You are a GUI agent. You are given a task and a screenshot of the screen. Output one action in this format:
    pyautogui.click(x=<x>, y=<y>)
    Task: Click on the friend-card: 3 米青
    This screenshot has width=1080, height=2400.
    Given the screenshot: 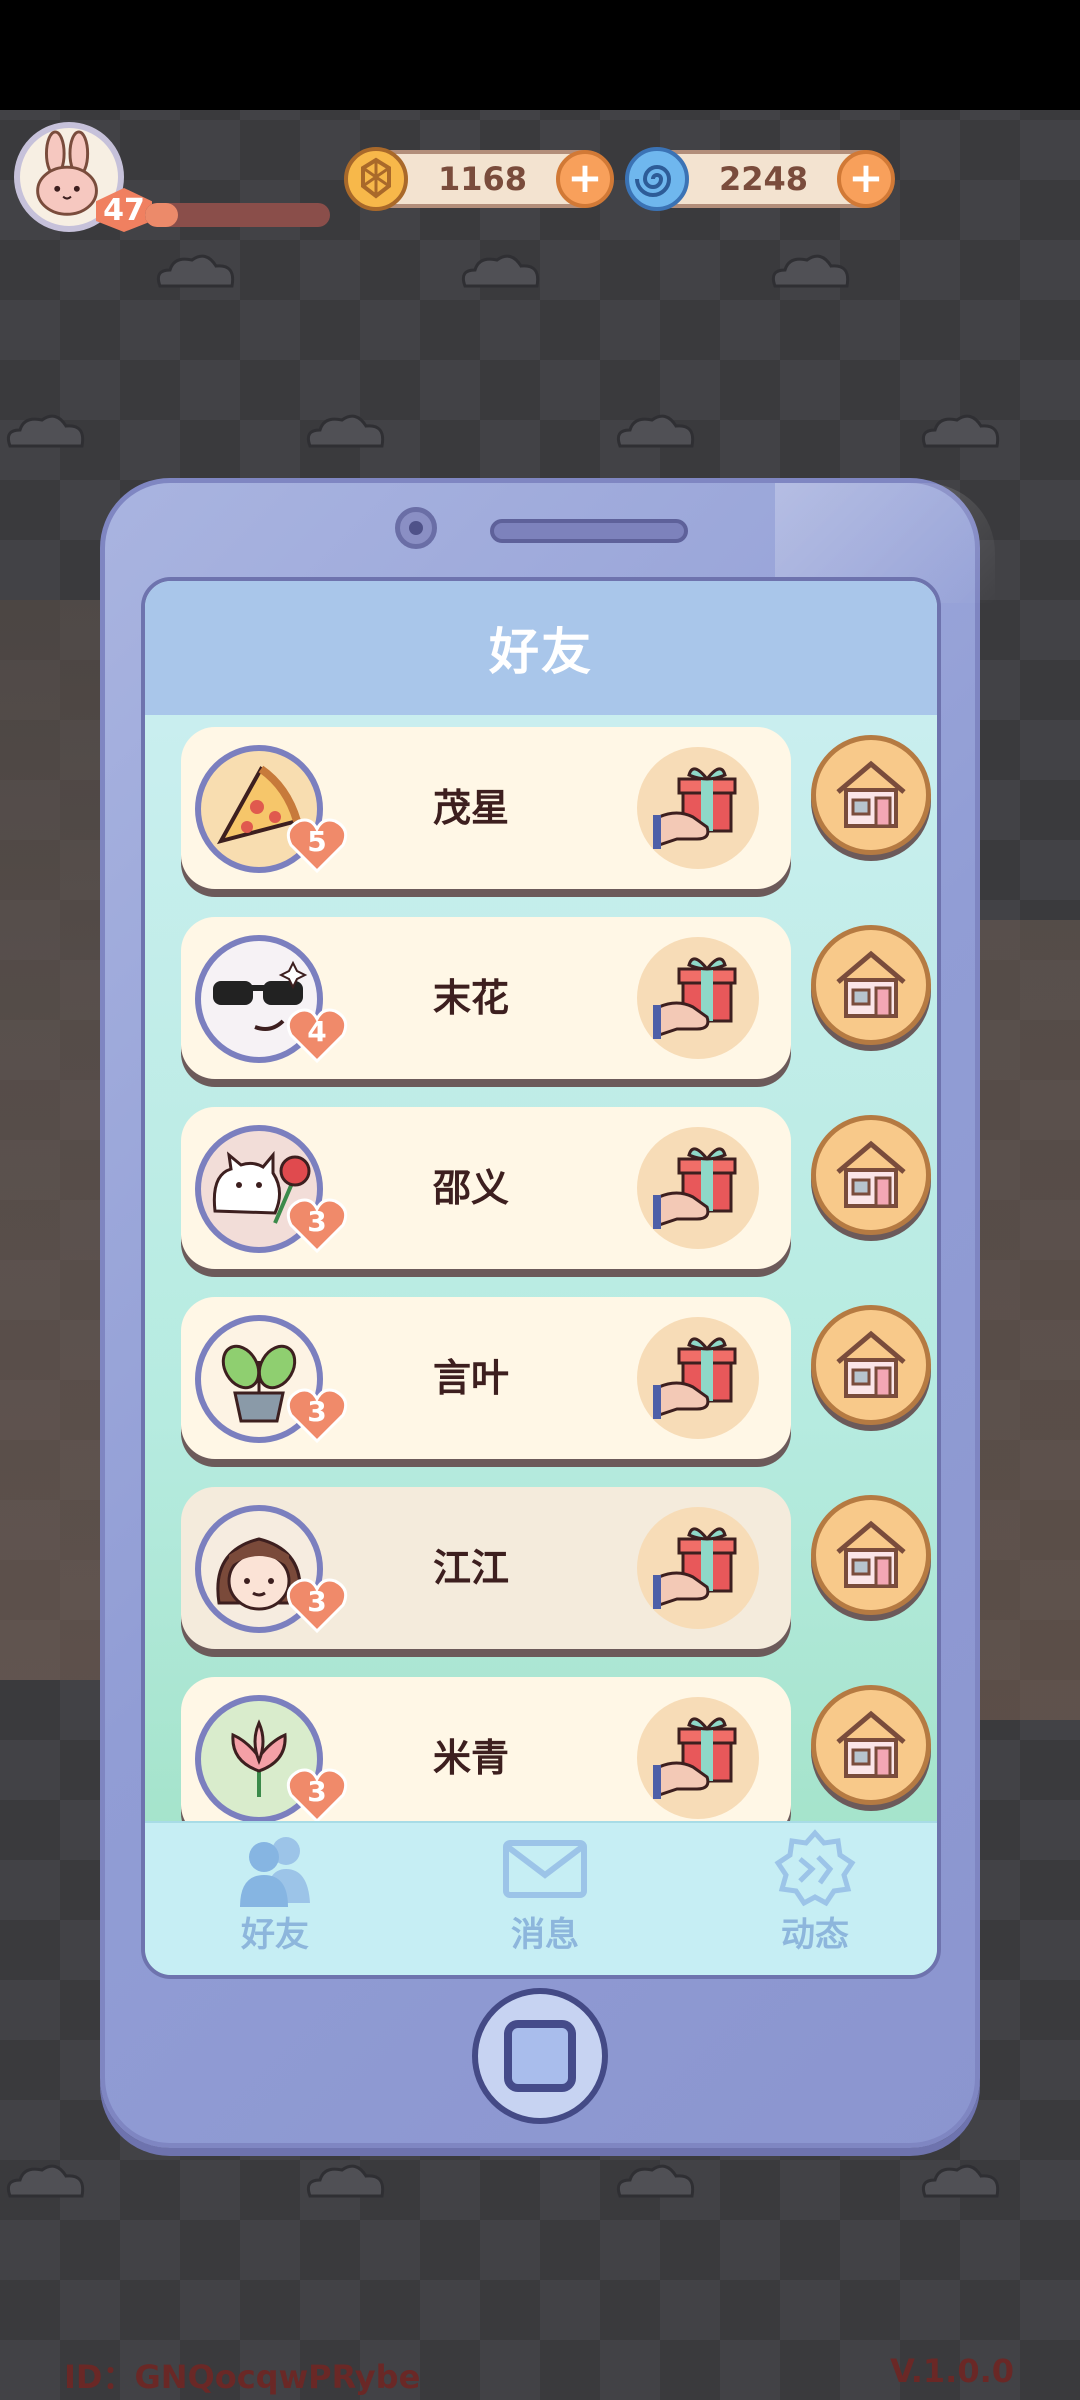 What is the action you would take?
    pyautogui.click(x=486, y=1749)
    